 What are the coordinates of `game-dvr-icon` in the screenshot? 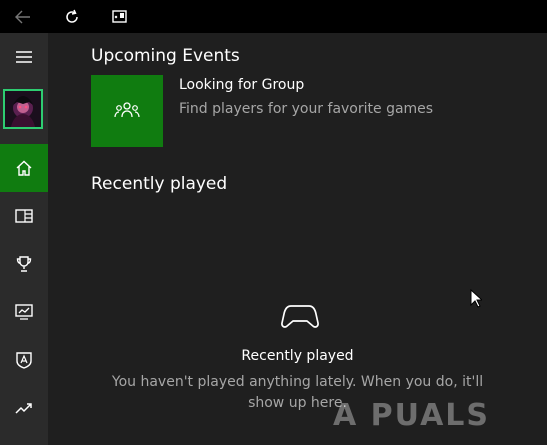 It's located at (24, 312).